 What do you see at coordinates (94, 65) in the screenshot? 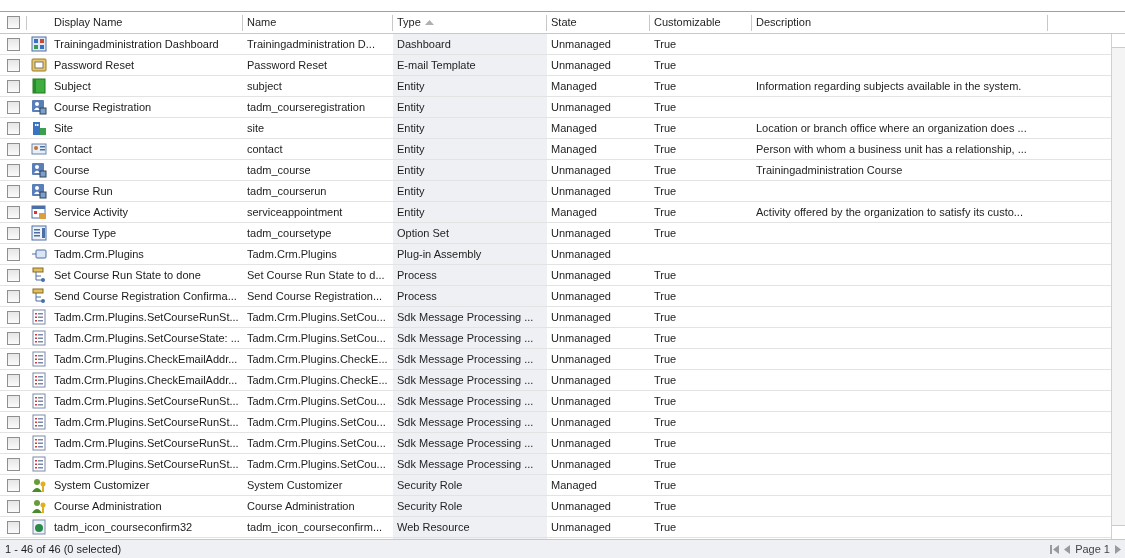
I see `table-cell-text: Password Reset` at bounding box center [94, 65].